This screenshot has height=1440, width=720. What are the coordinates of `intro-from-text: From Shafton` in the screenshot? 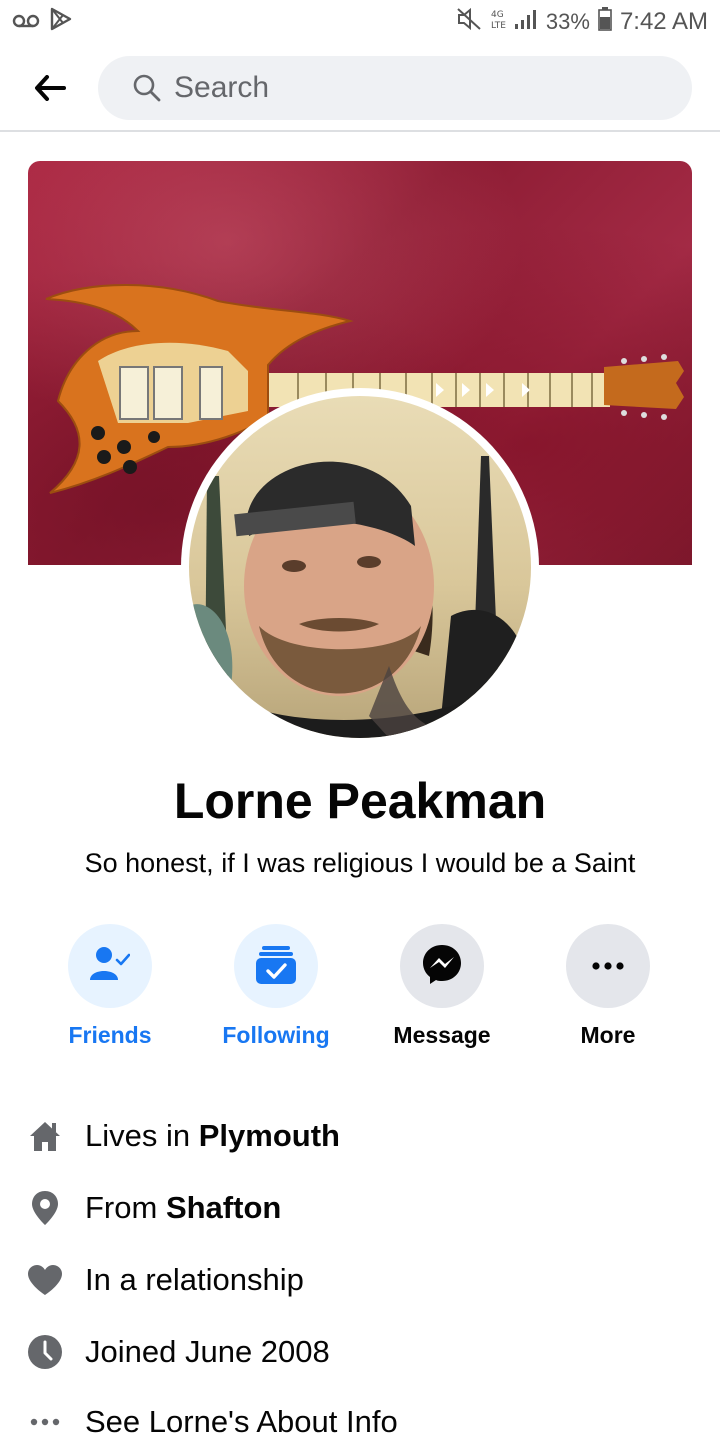 It's located at (183, 1208).